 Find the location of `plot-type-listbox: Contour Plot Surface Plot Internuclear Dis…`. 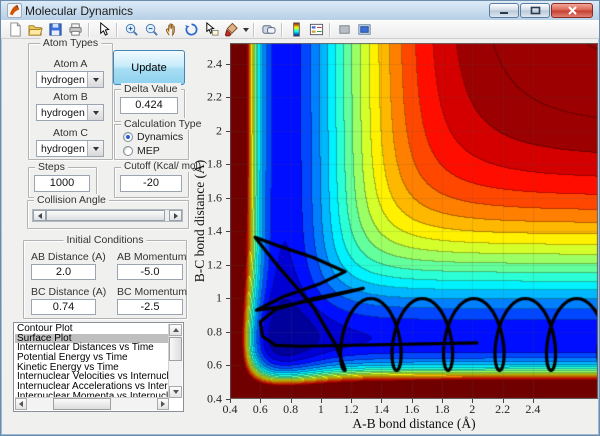

plot-type-listbox: Contour Plot Surface Plot Internuclear Dis… is located at coordinates (98, 367).